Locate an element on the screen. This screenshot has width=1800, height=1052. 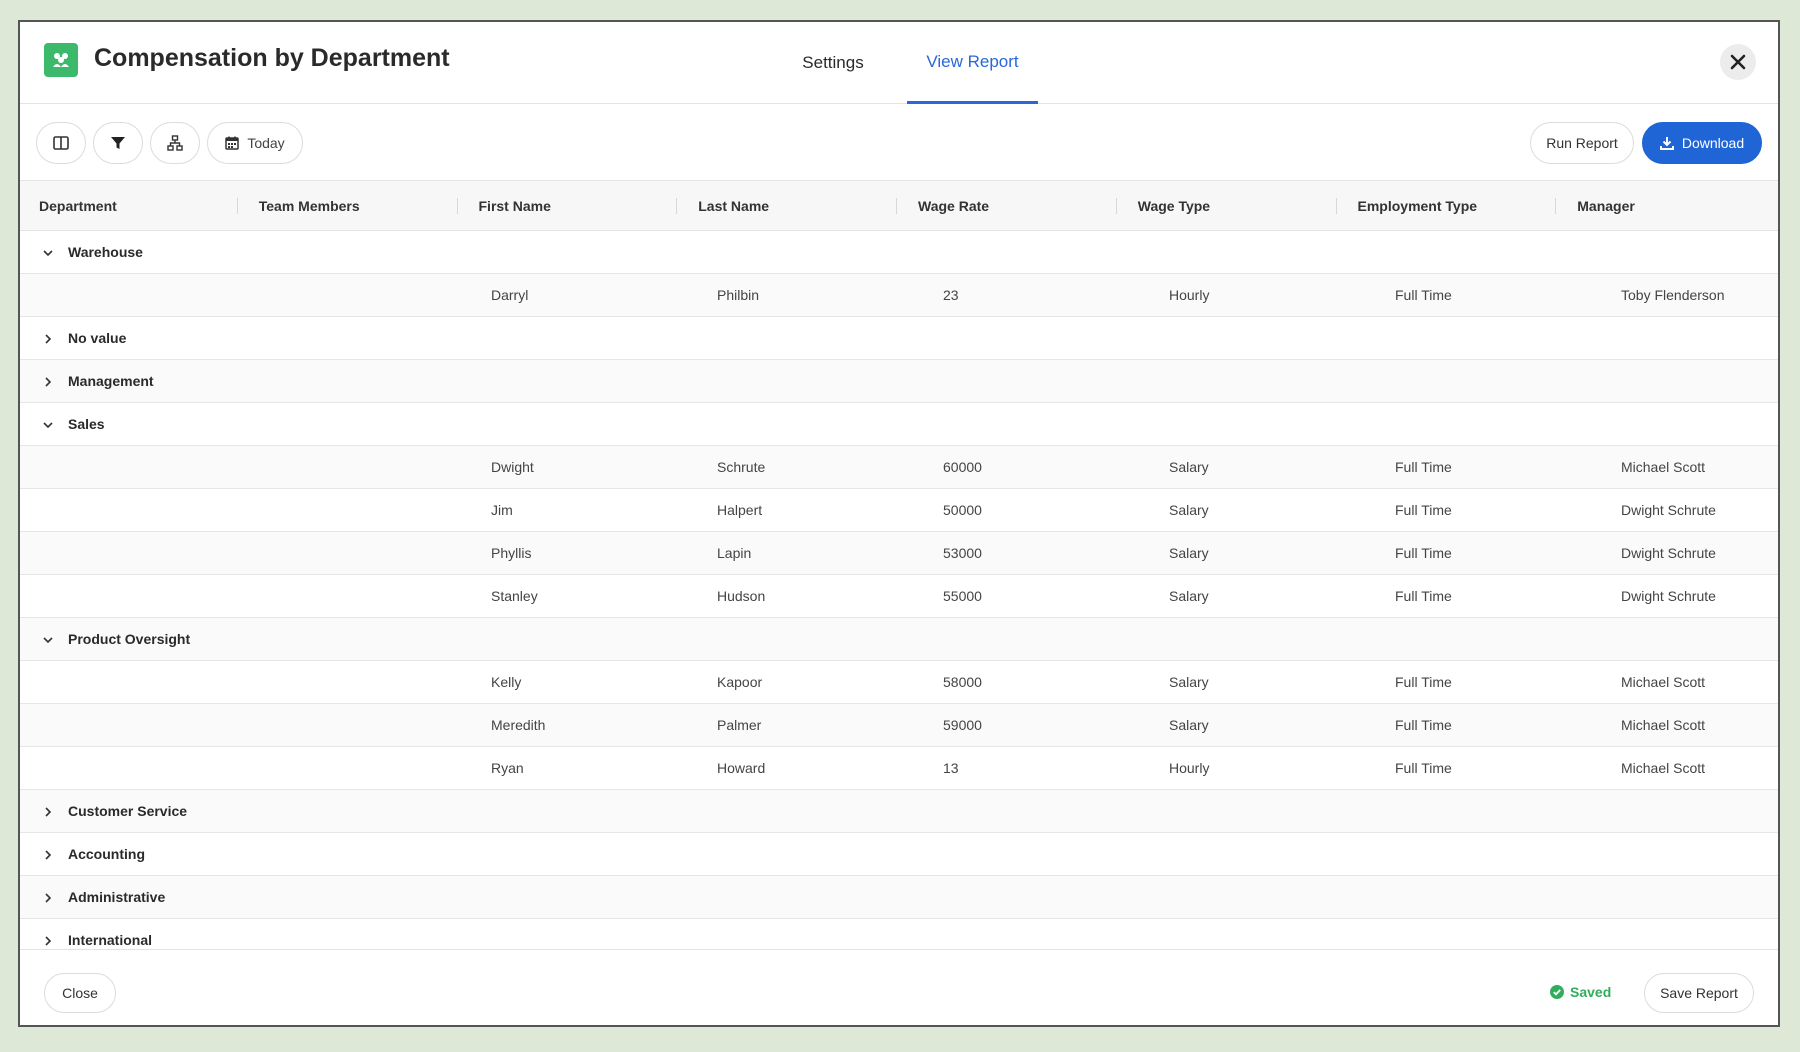
group-label: Accounting is located at coordinates (106, 854).